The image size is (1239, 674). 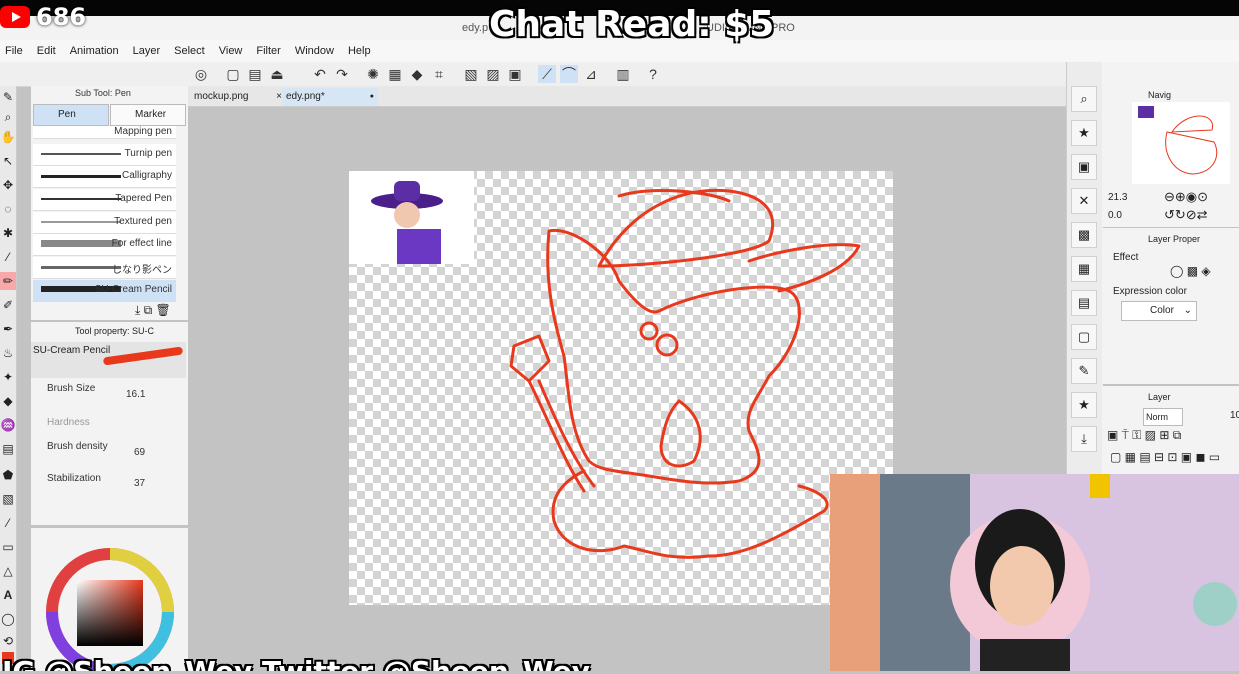 What do you see at coordinates (135, 394) in the screenshot?
I see `brush-size-value: 16.1` at bounding box center [135, 394].